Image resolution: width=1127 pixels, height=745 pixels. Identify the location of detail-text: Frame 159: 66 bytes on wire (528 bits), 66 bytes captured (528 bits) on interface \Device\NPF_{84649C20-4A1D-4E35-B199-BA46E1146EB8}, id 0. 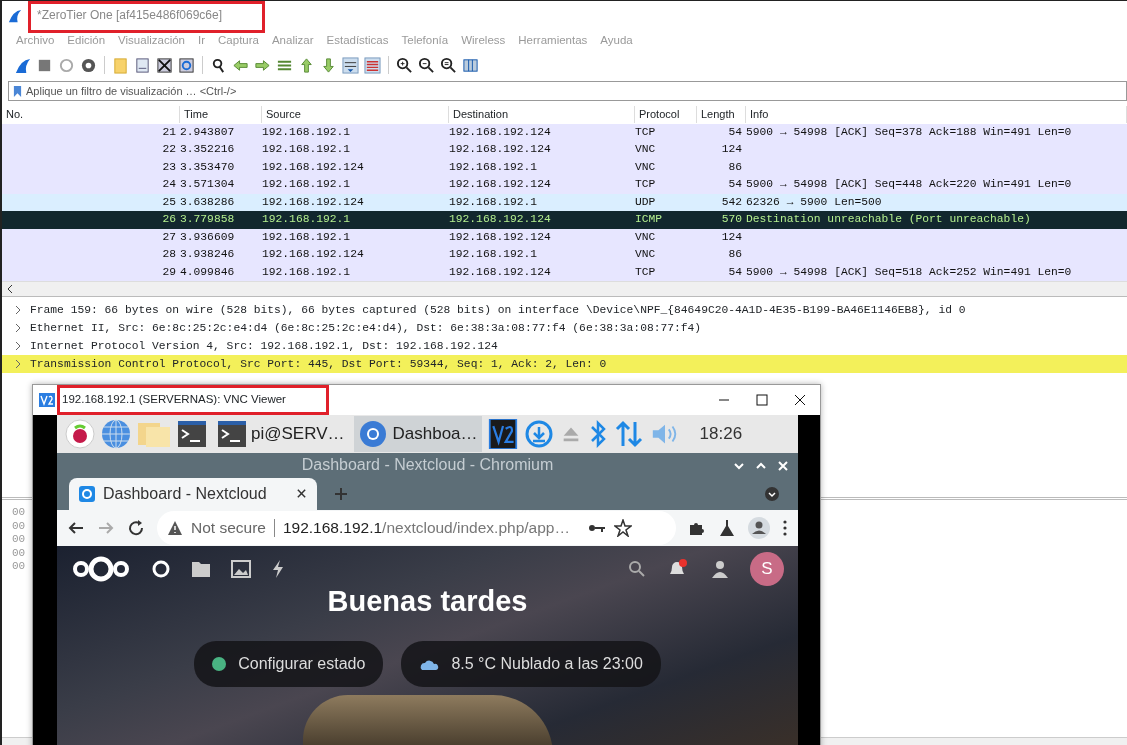
(498, 310).